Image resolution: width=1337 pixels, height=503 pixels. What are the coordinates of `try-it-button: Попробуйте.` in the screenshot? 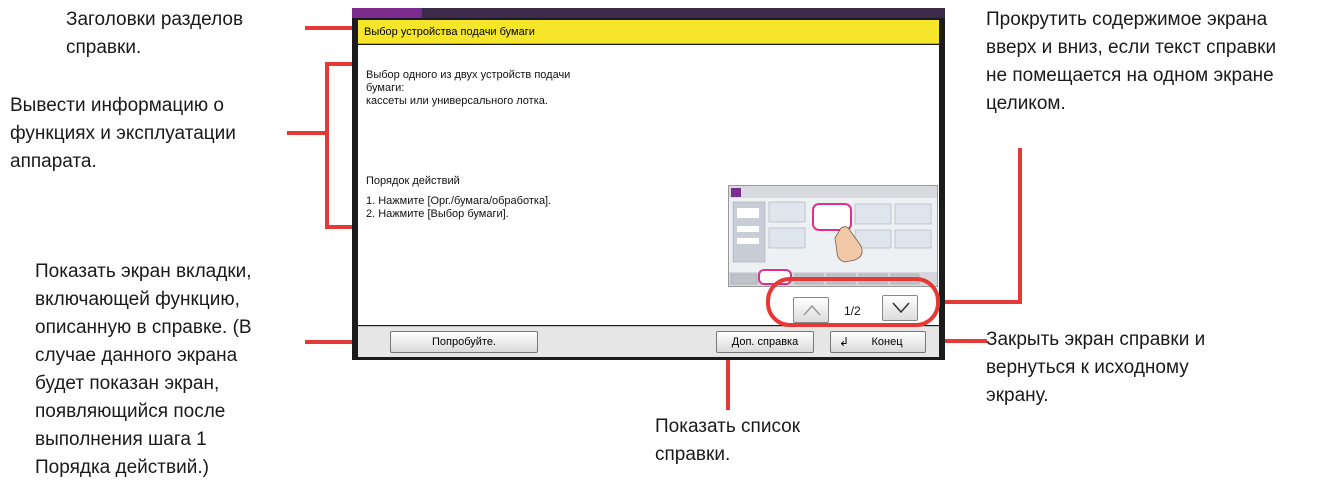 It's located at (464, 342).